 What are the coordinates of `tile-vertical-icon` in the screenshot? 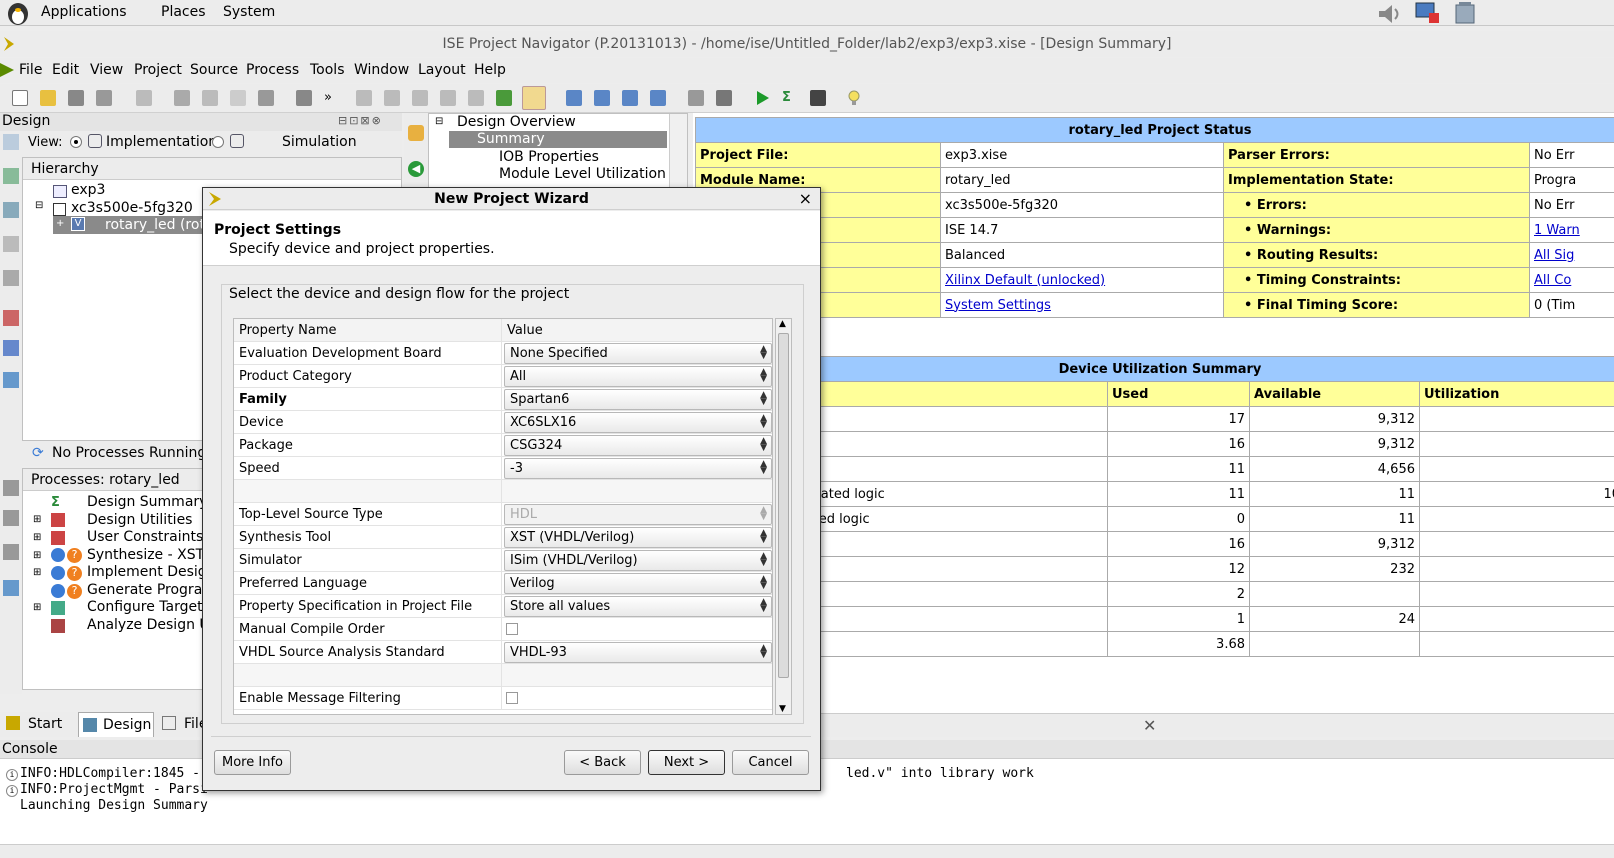 It's located at (630, 98).